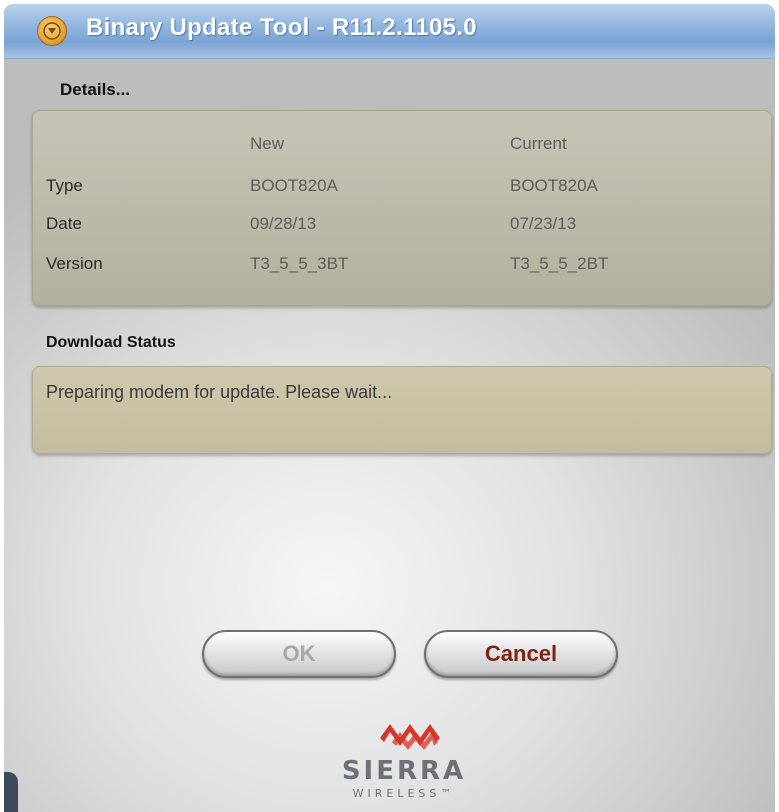  I want to click on column-header-current: Current, so click(538, 143).